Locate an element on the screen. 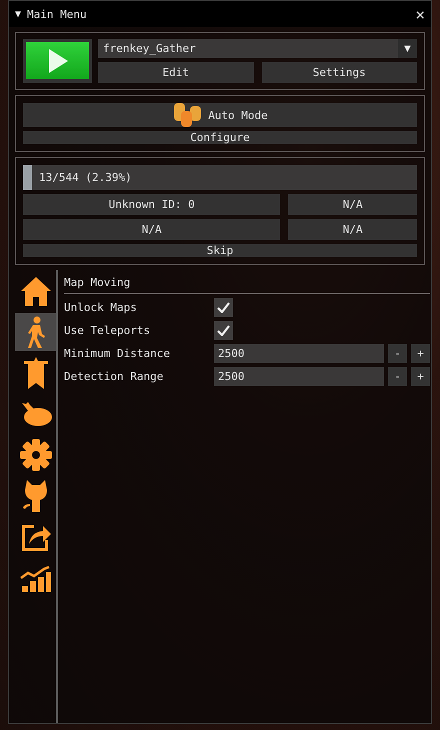  setting-label: Use Teleports is located at coordinates (108, 330).